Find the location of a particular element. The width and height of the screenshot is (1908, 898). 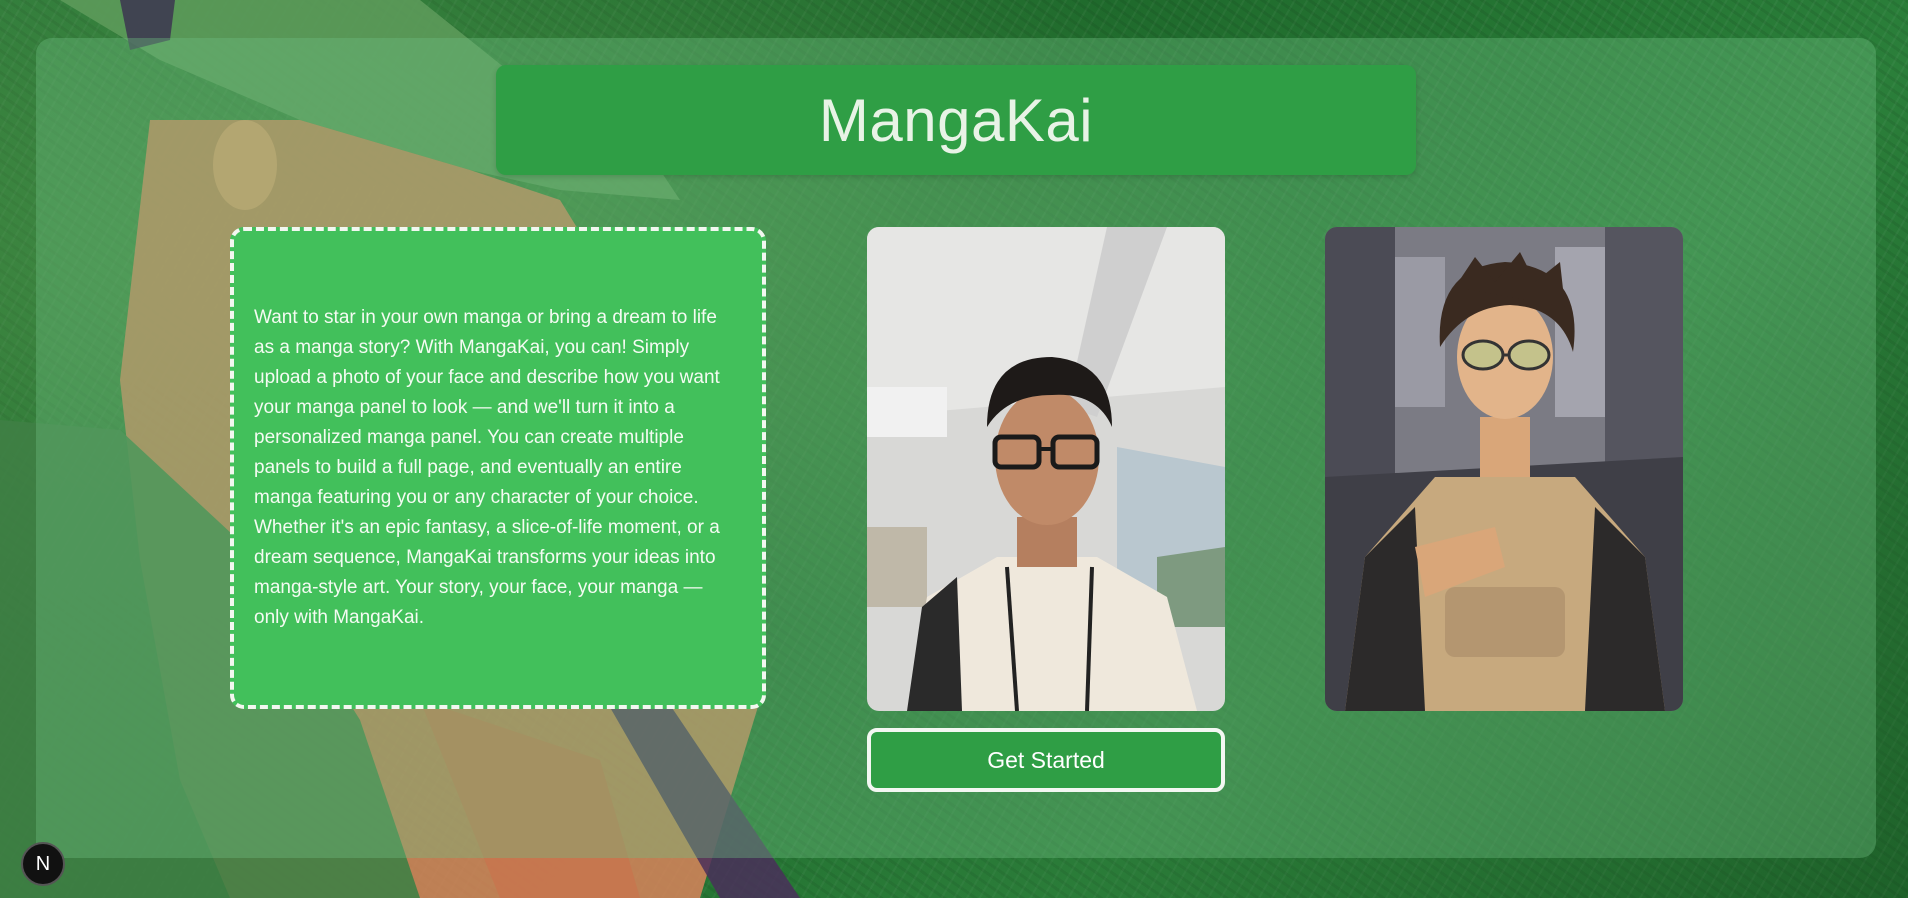

manga-version-image is located at coordinates (1504, 469).